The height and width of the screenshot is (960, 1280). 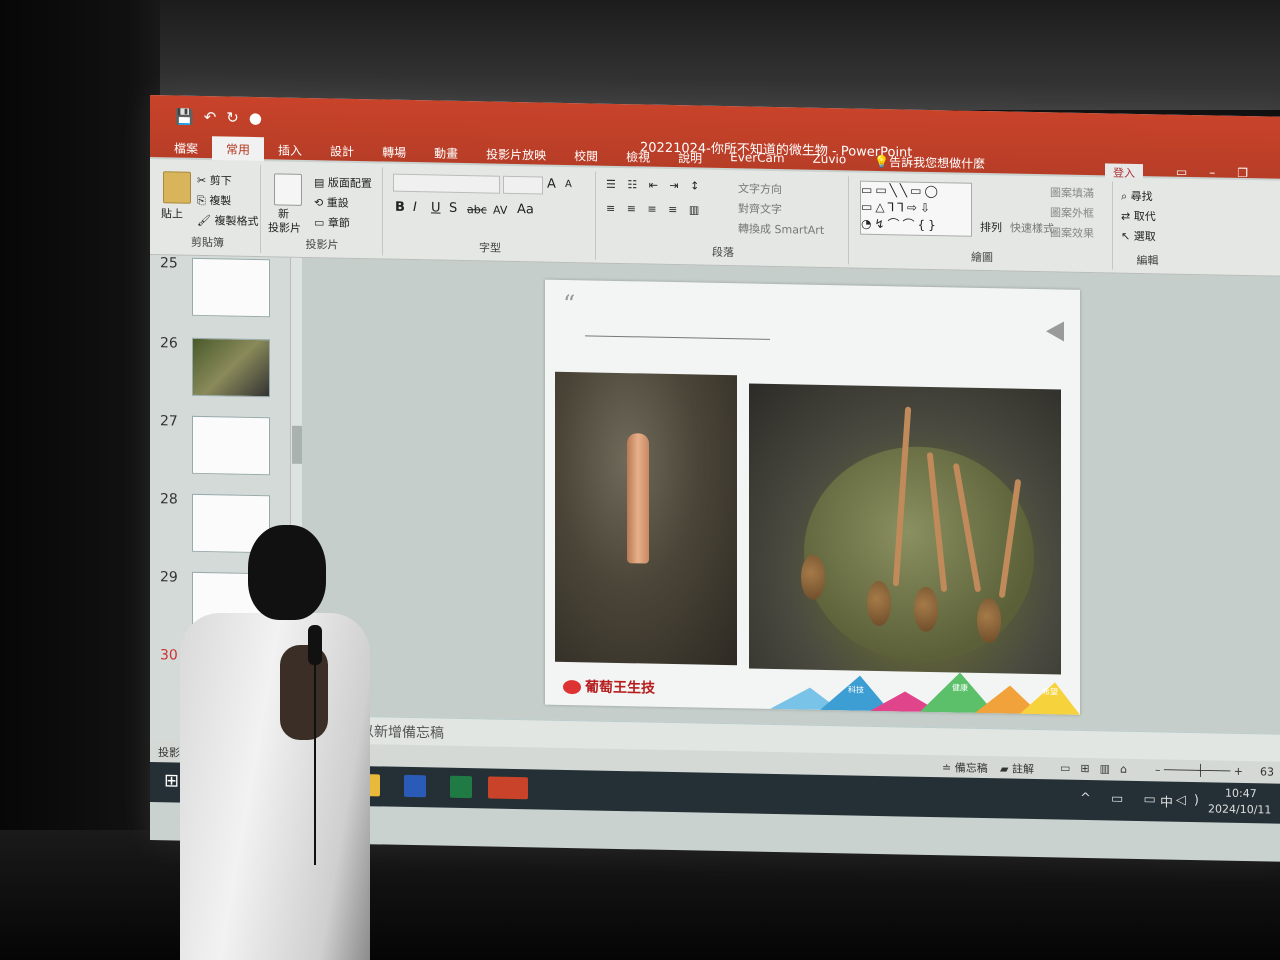 I want to click on bold-button: B, so click(x=400, y=207).